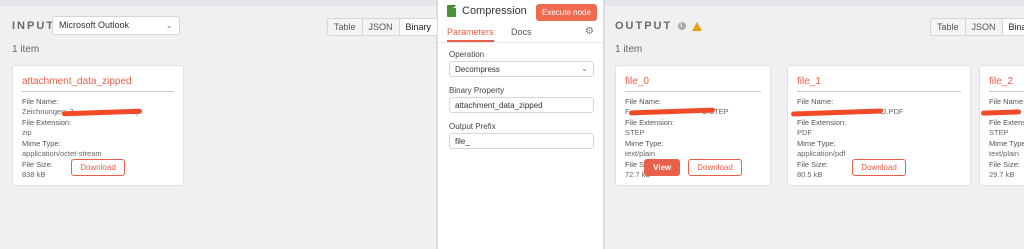 The height and width of the screenshot is (249, 1024). Describe the element at coordinates (948, 27) in the screenshot. I see `output-tab-table: Table` at that location.